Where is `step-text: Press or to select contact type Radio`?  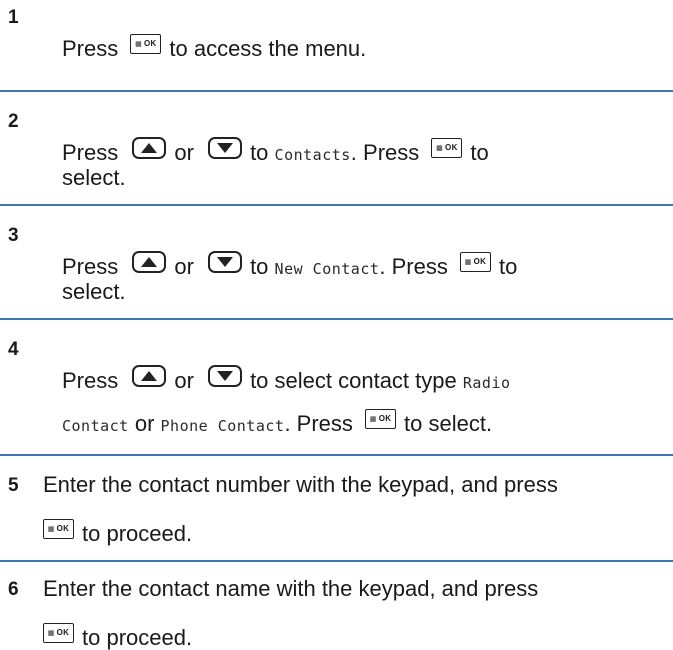 step-text: Press or to select contact type Radio is located at coordinates (286, 379).